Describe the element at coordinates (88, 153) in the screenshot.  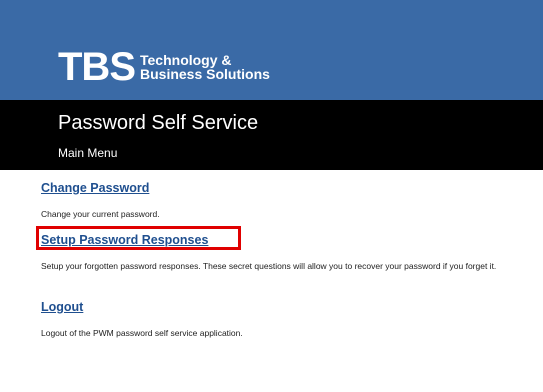
I see `page-subtitle: Main Menu` at that location.